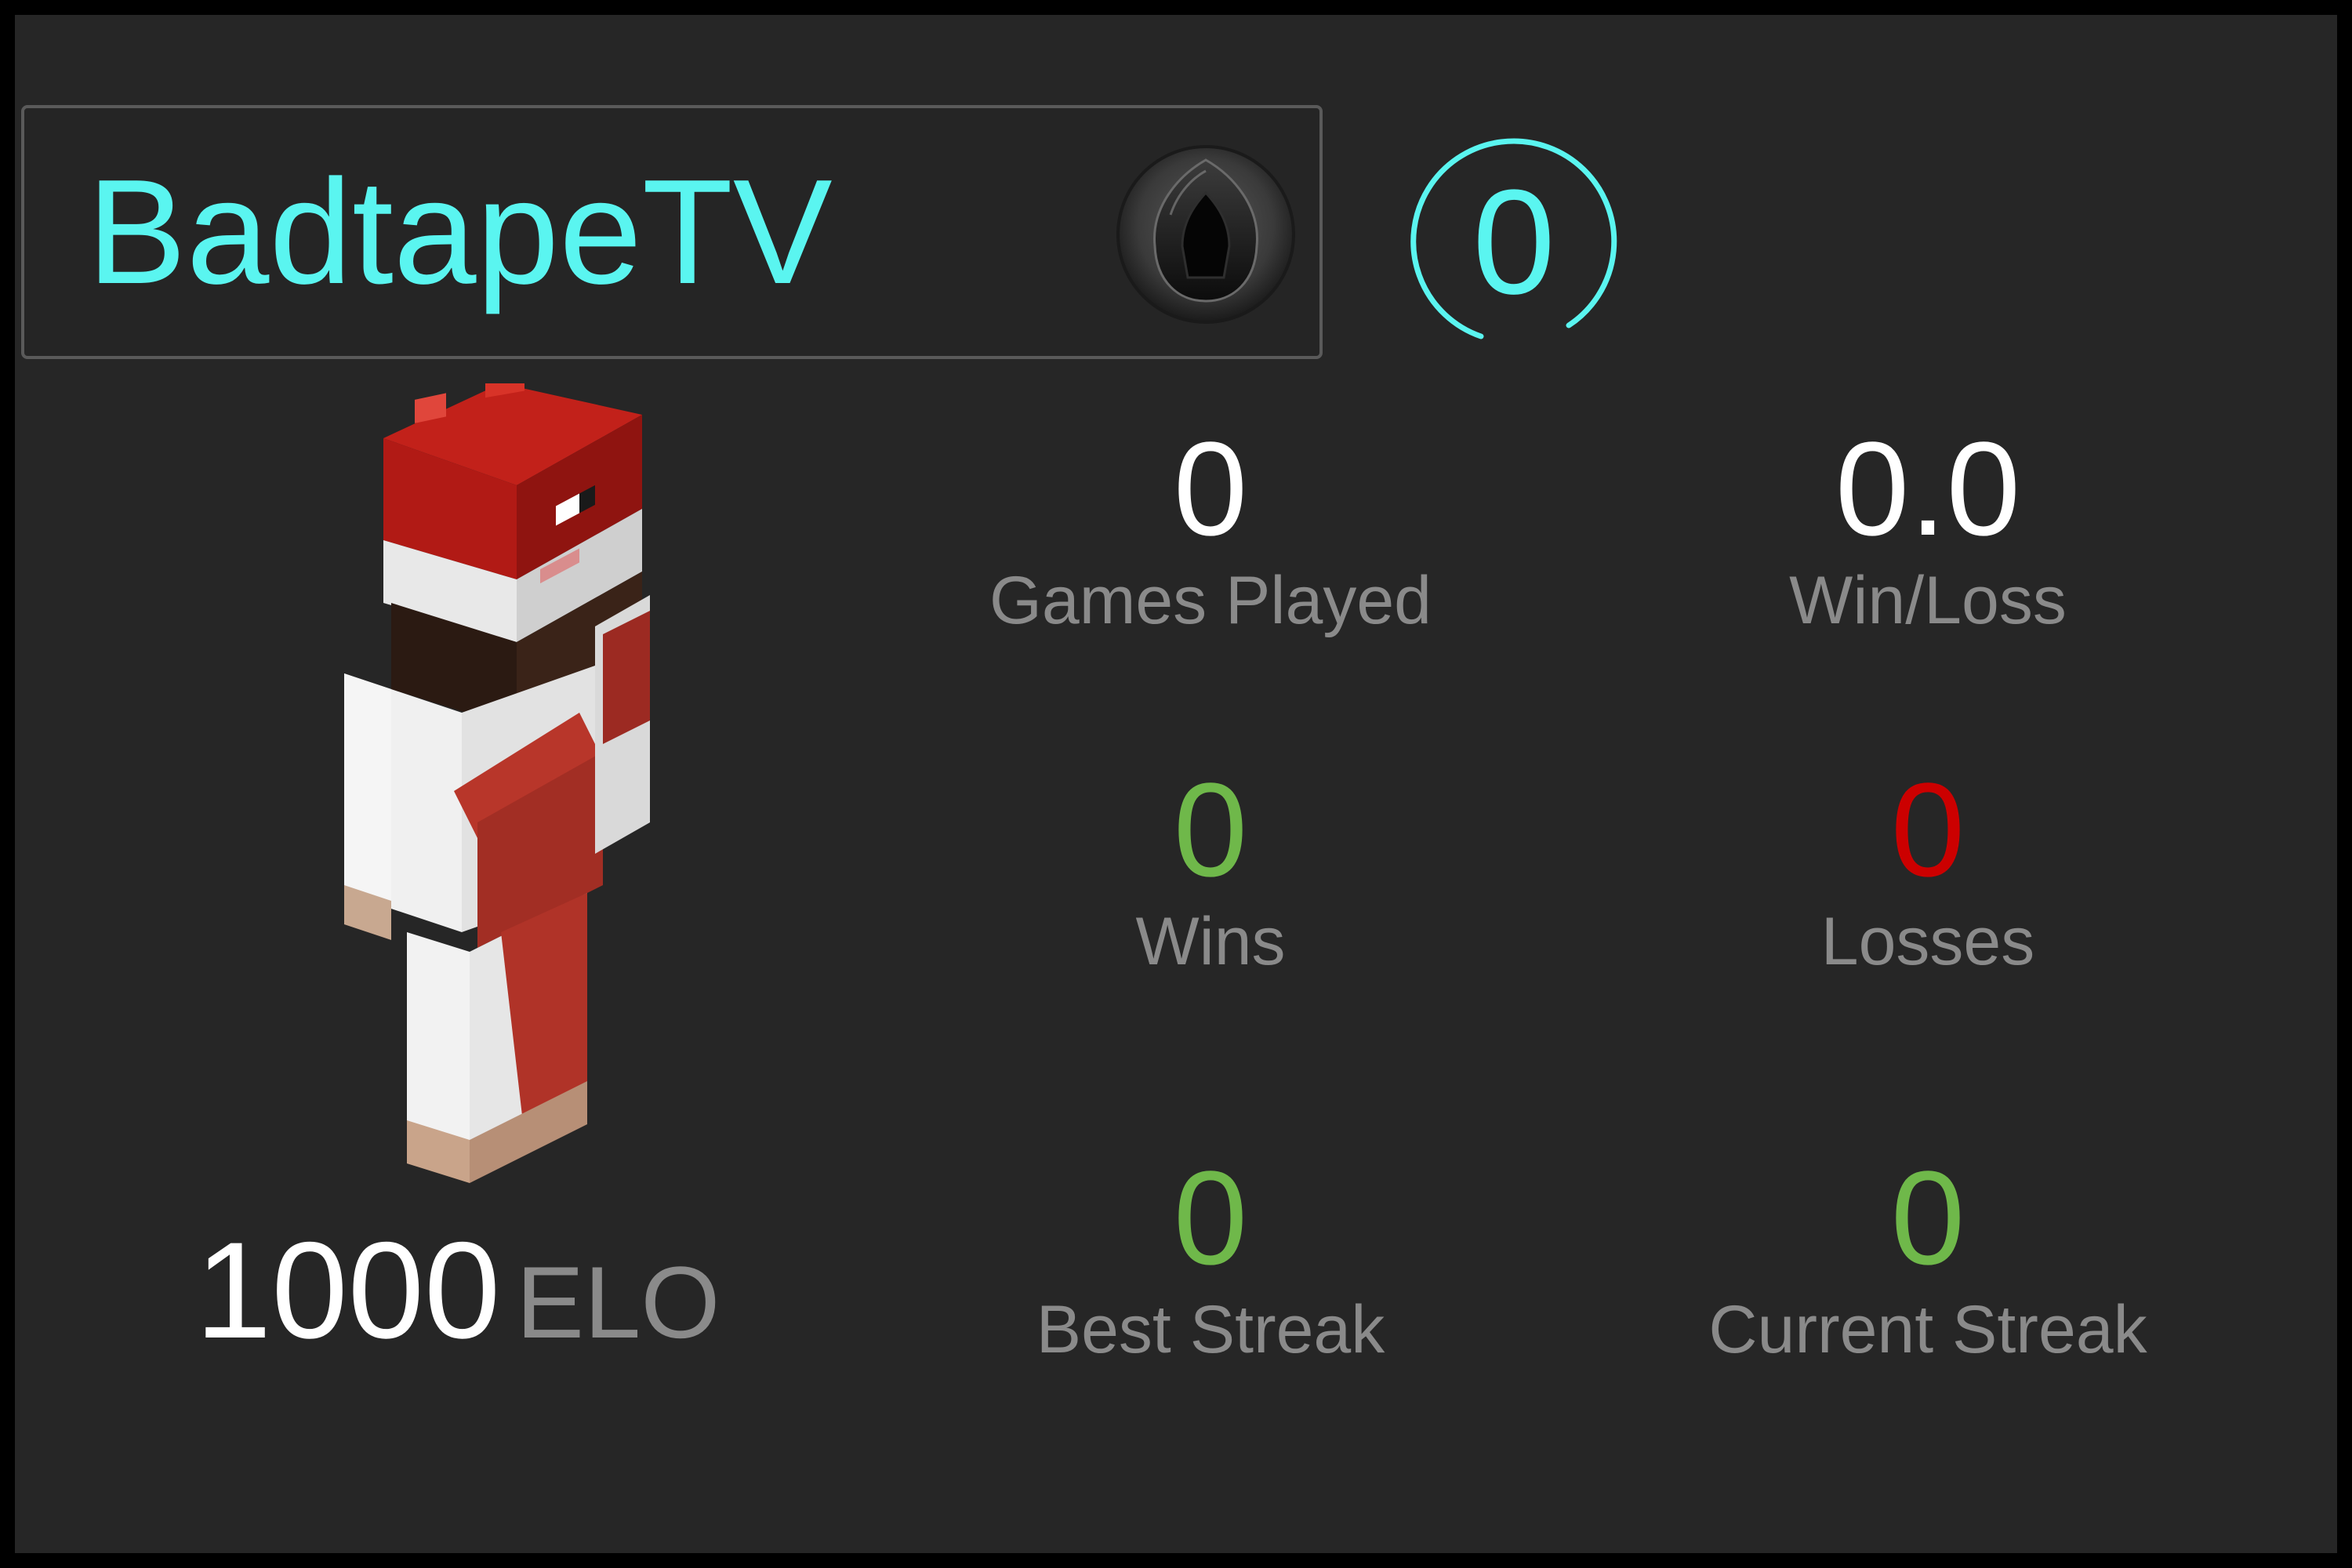 This screenshot has height=1568, width=2352. Describe the element at coordinates (348, 1290) in the screenshot. I see `elo-value: 1000` at that location.